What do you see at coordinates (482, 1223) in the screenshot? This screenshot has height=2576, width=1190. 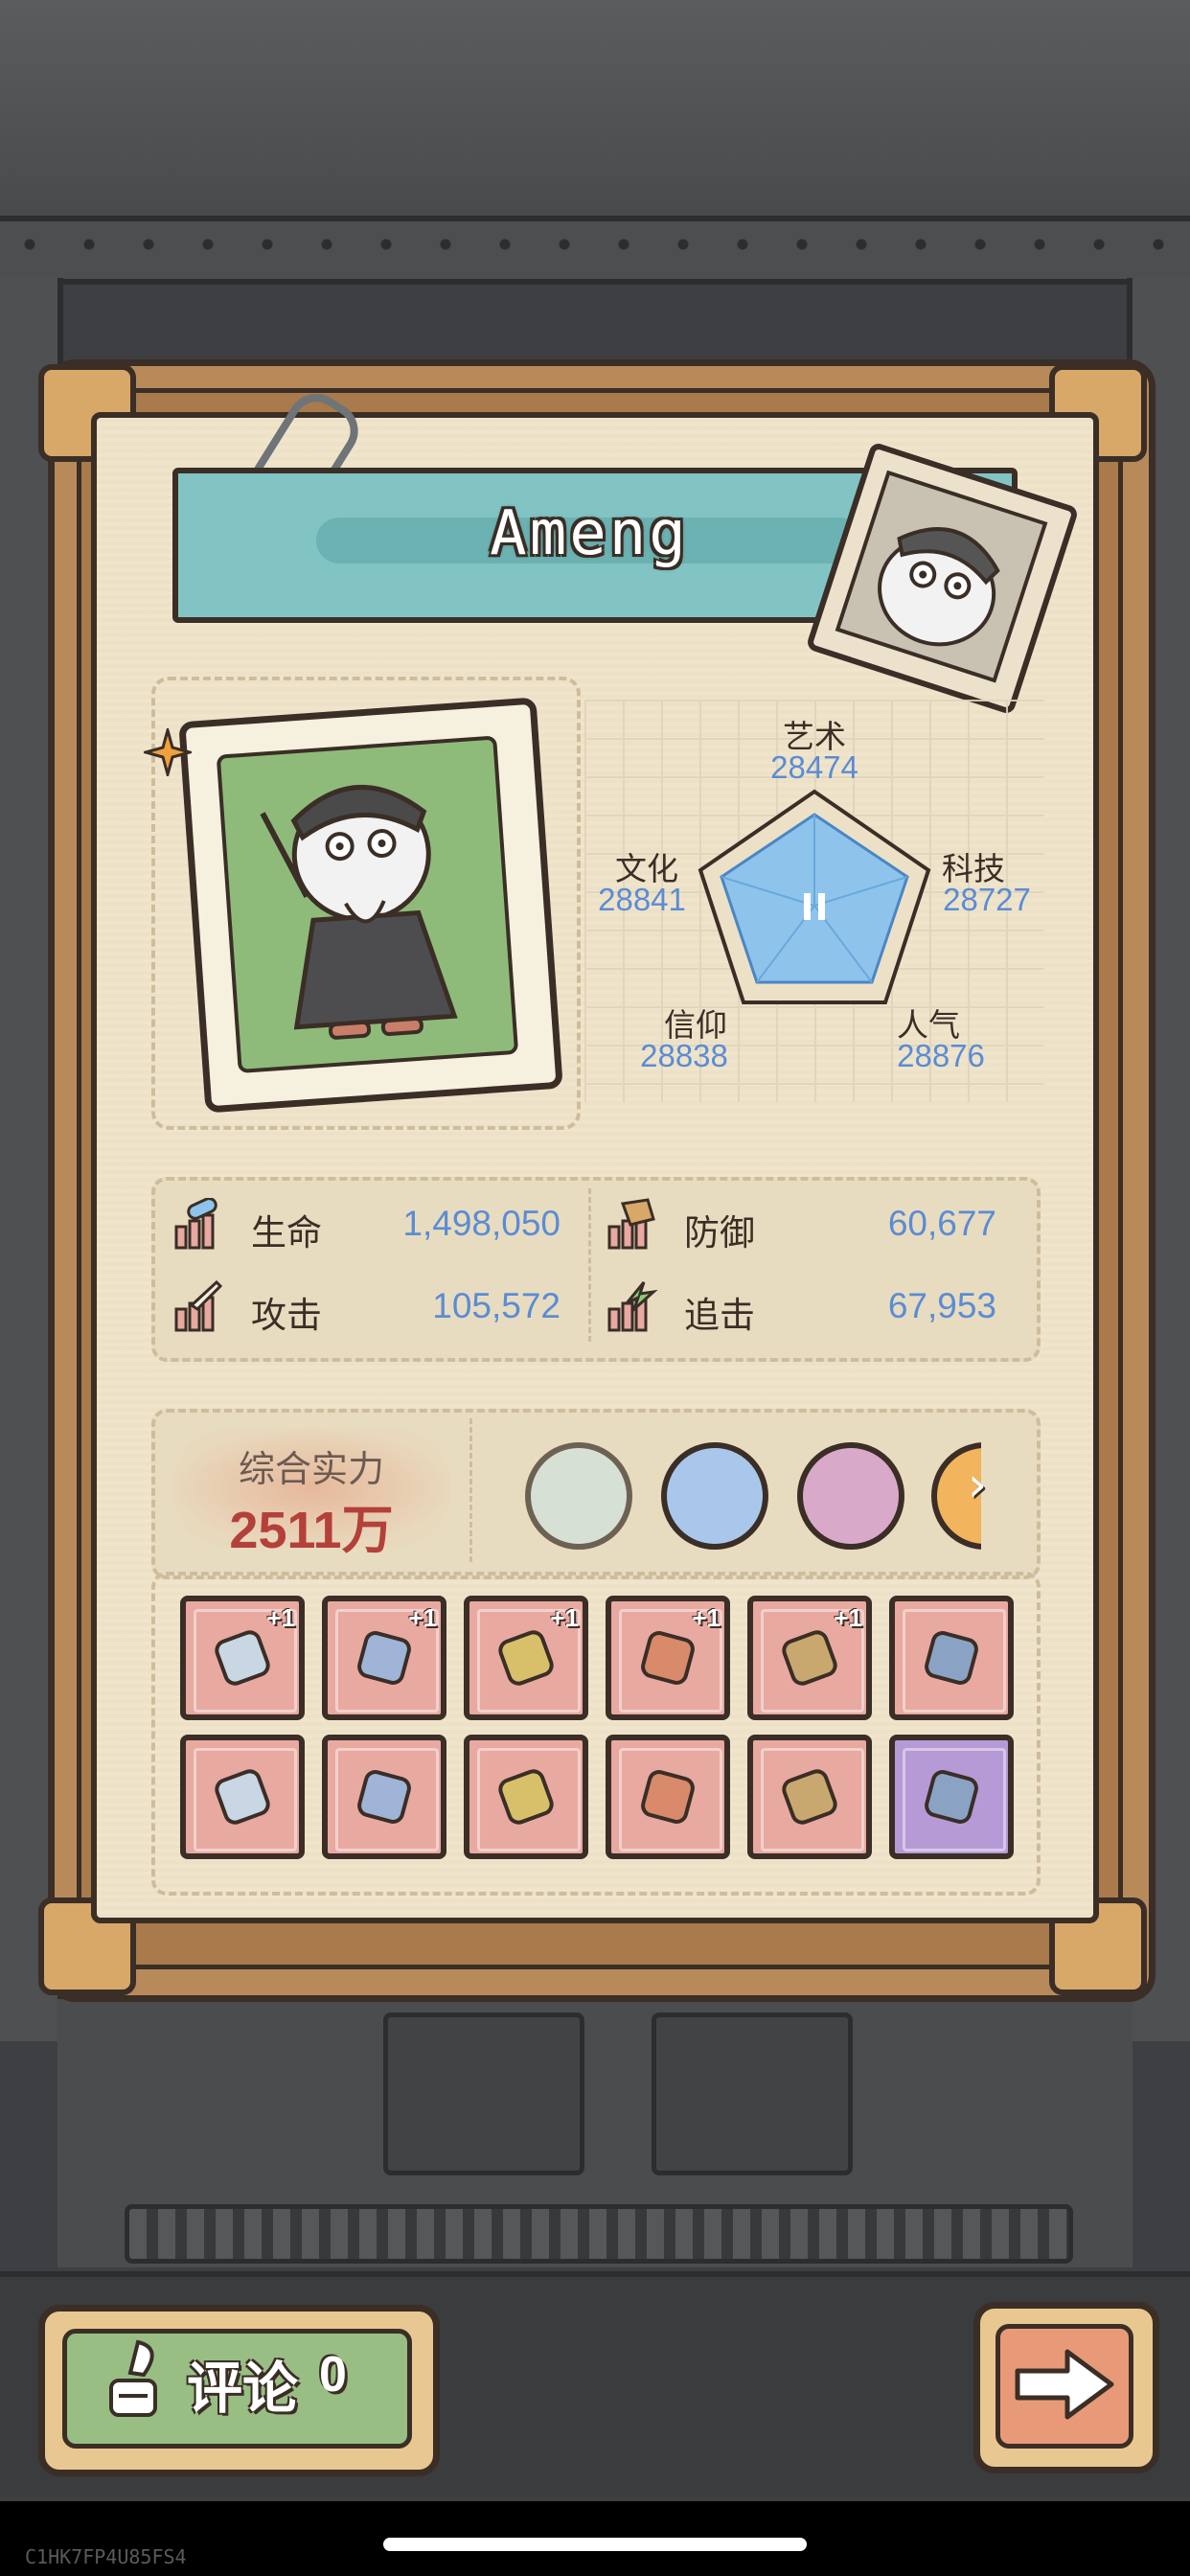 I see `stat-value-hp: 1,498,050` at bounding box center [482, 1223].